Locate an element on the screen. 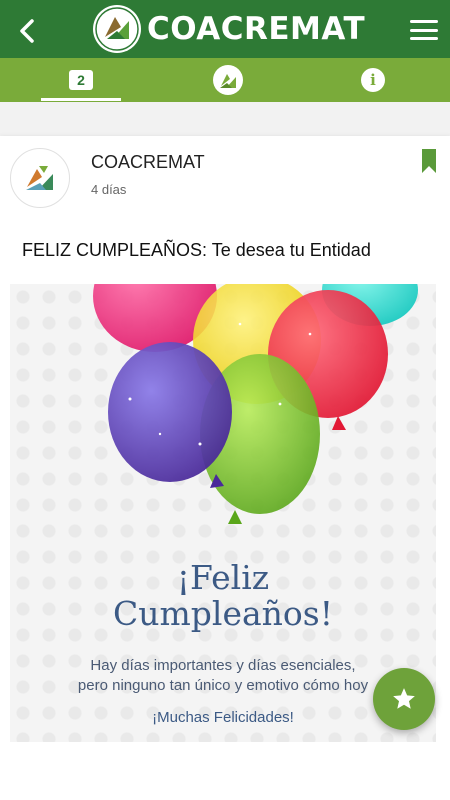 This screenshot has width=450, height=800. tab-bar: 2 i is located at coordinates (225, 80).